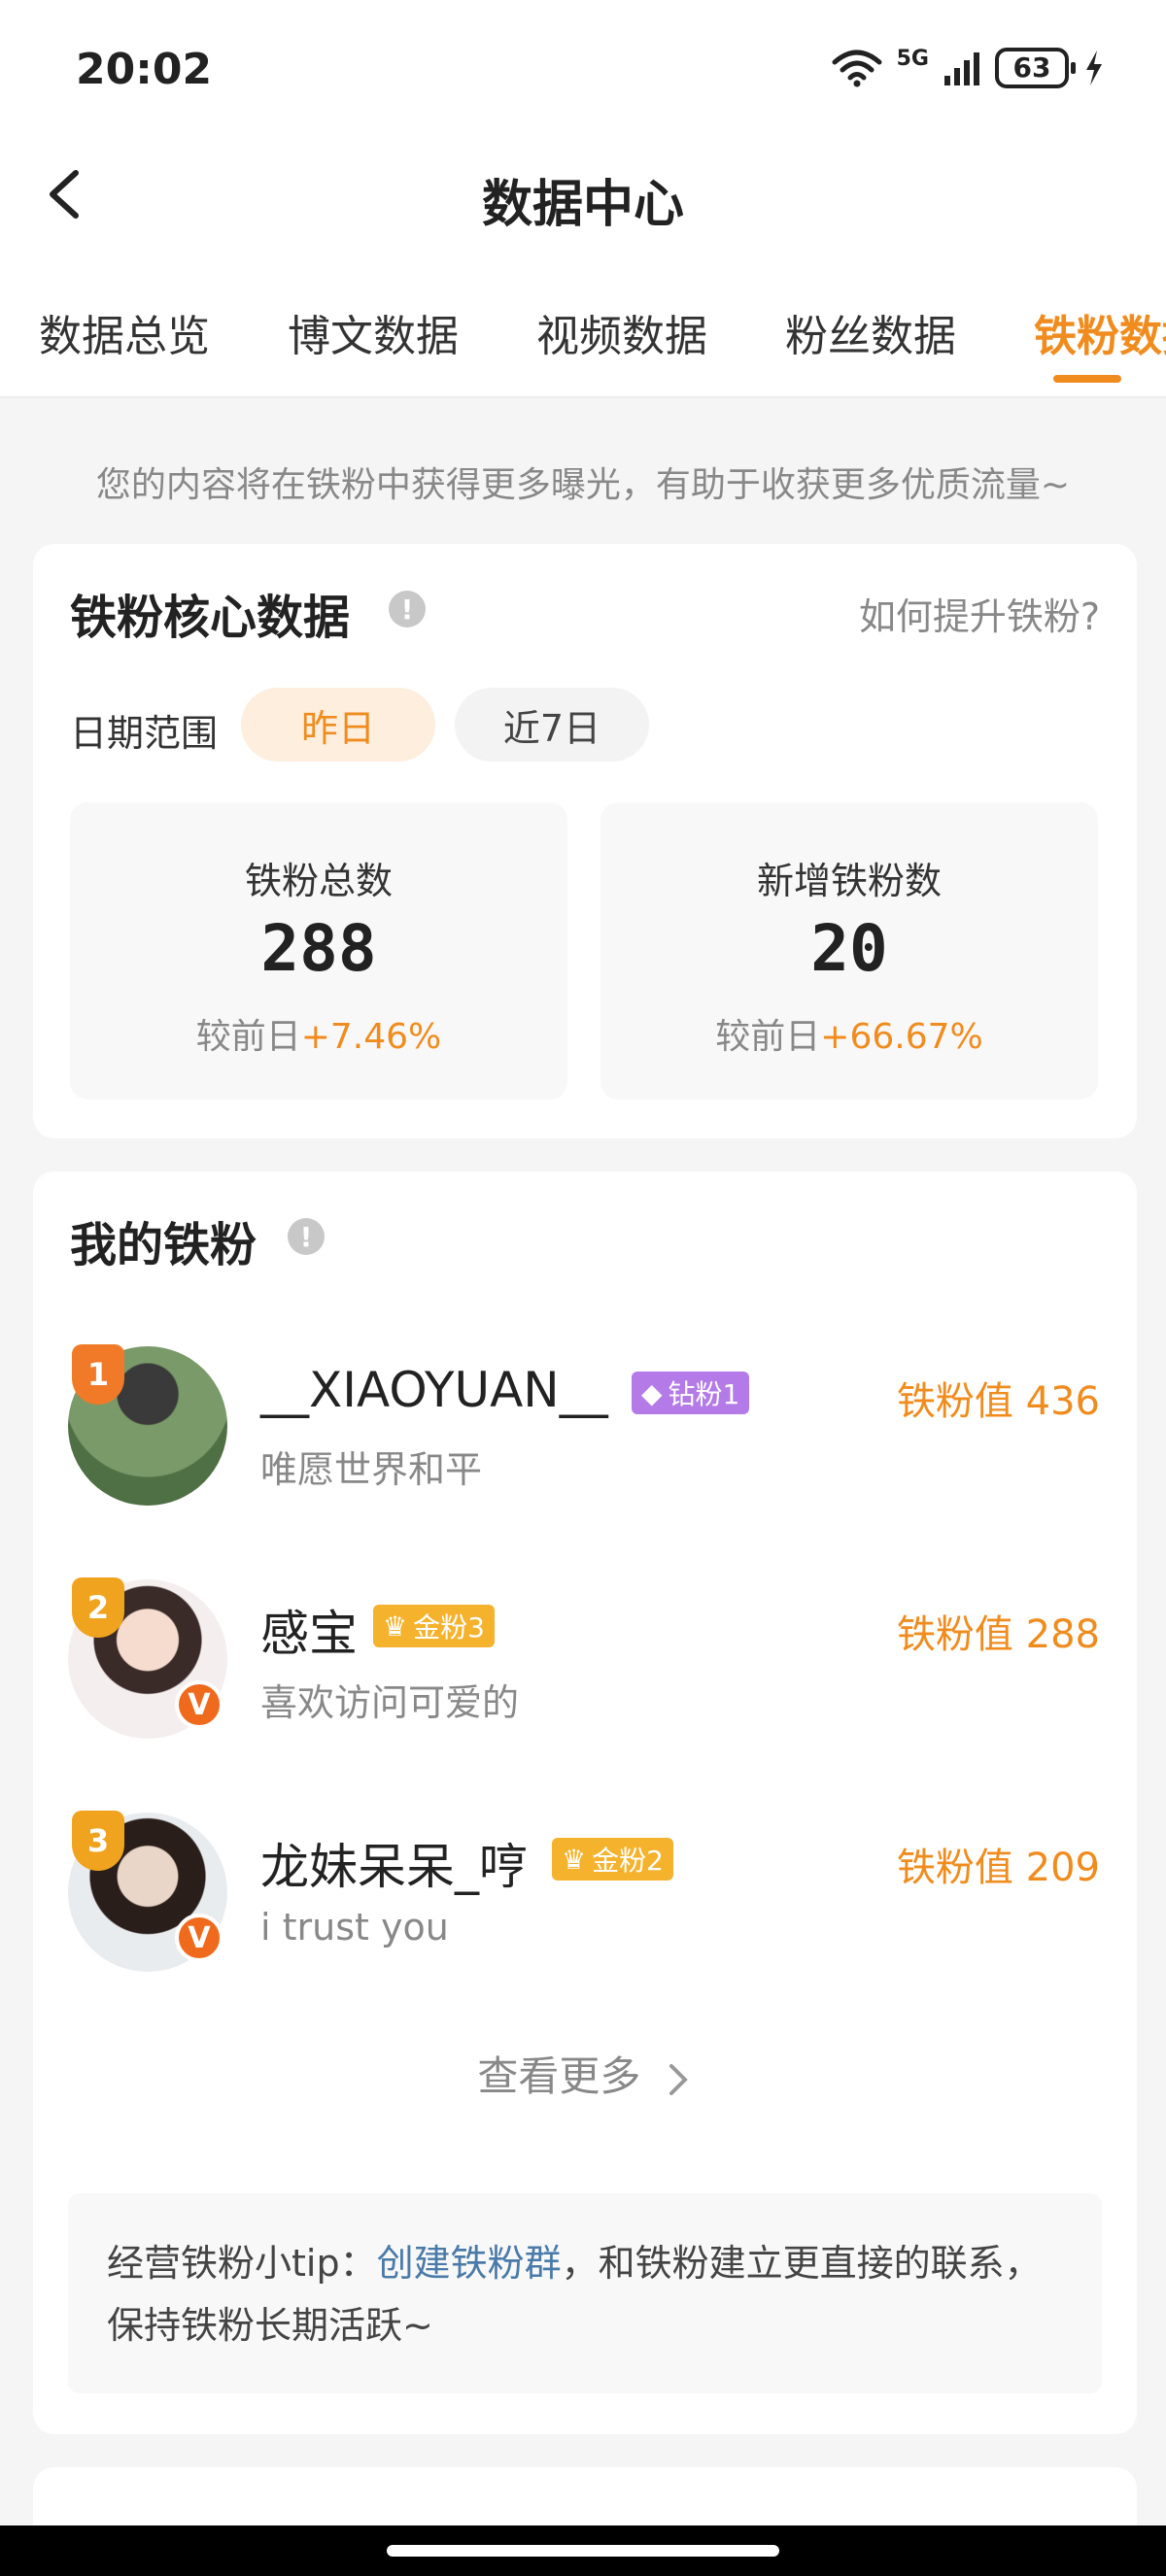  What do you see at coordinates (318, 1037) in the screenshot?
I see `stat-change: 较前日+7.46%` at bounding box center [318, 1037].